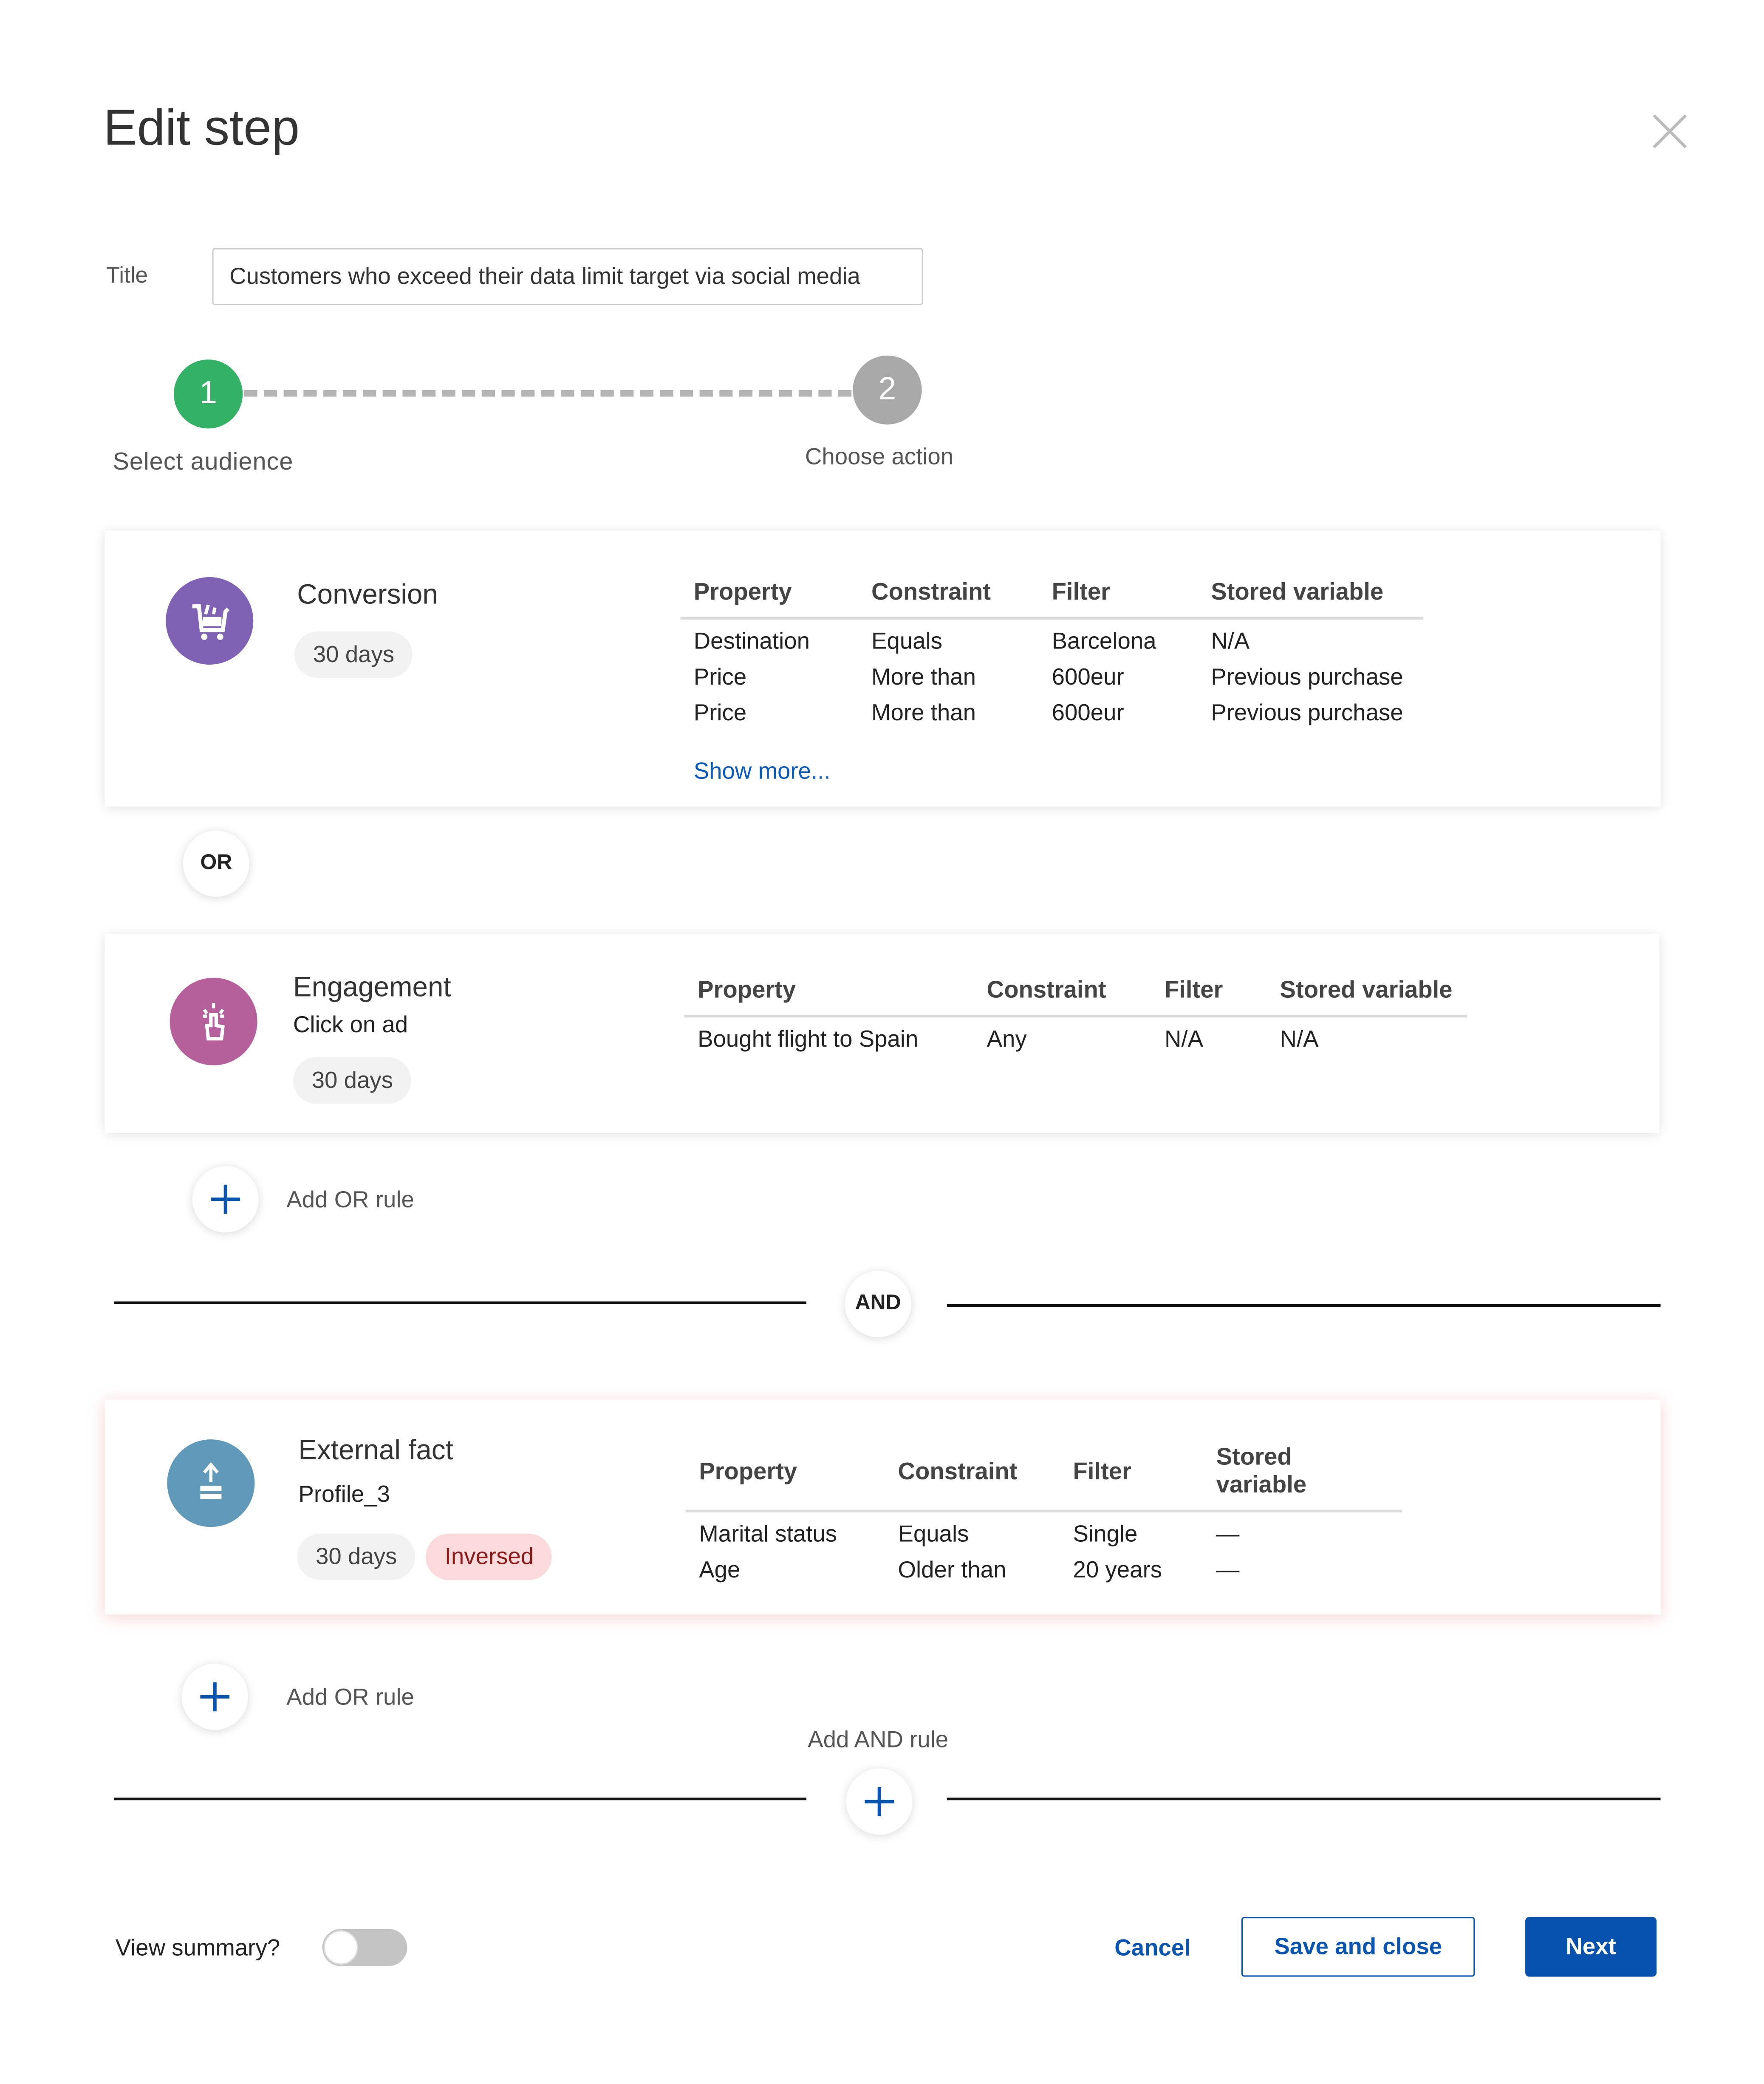  I want to click on toggle-knob, so click(340, 1947).